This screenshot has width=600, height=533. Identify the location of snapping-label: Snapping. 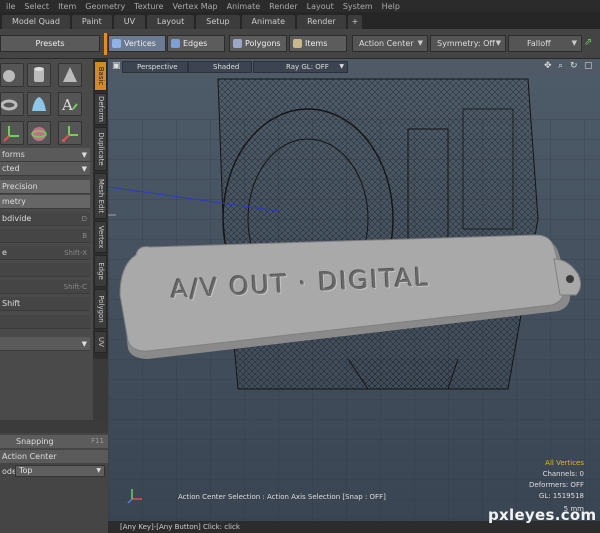
(35, 441).